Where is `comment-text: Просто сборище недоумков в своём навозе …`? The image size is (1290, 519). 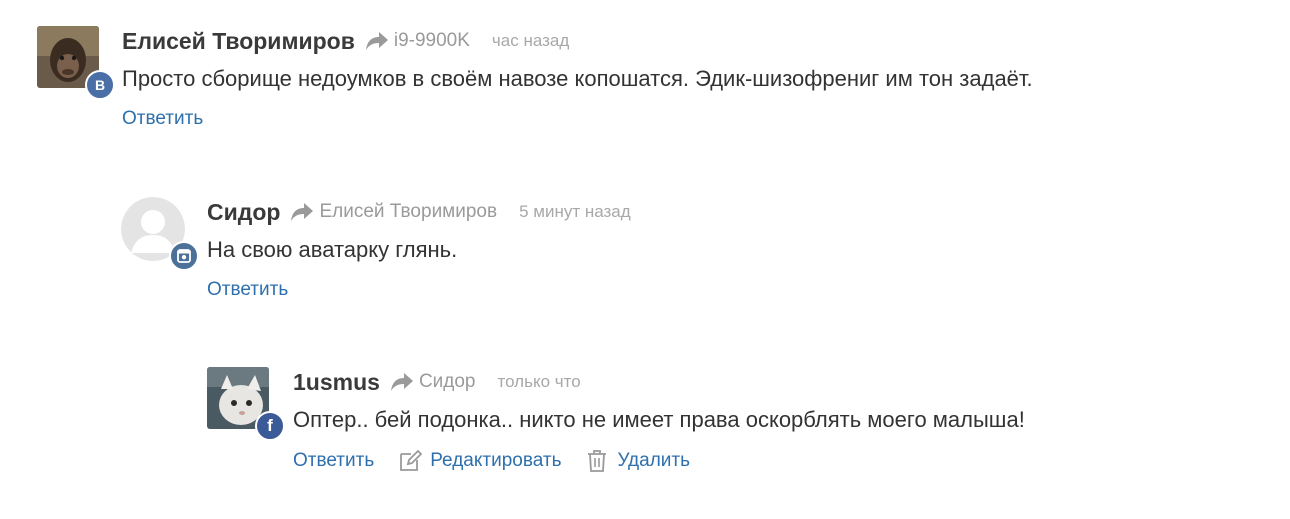
comment-text: Просто сборище недоумков в своём навозе … is located at coordinates (577, 78).